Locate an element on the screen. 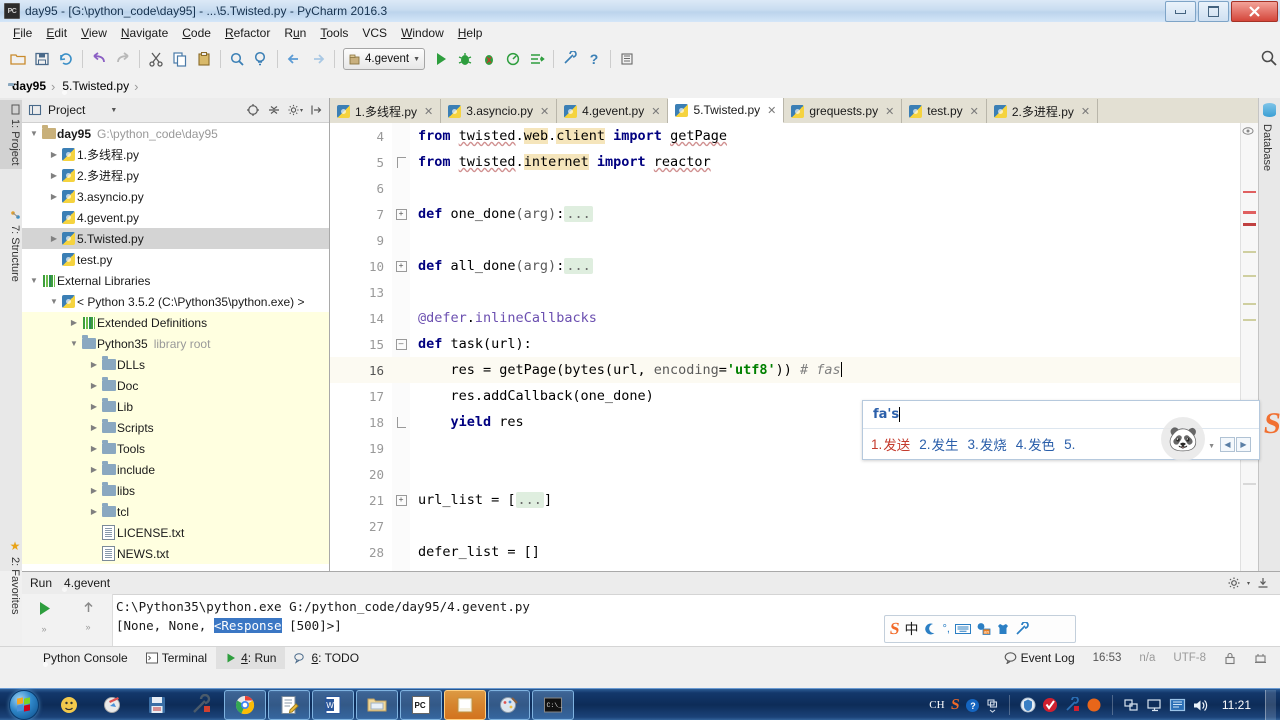 The width and height of the screenshot is (1280, 720). lock-icon is located at coordinates (1230, 658).